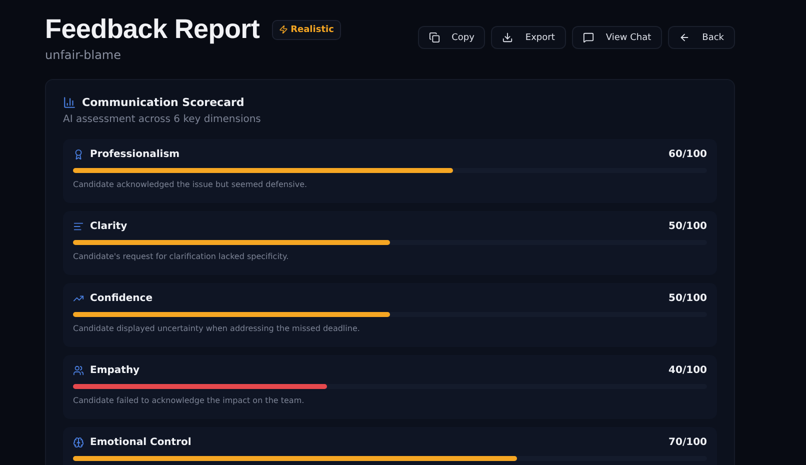 Image resolution: width=806 pixels, height=465 pixels. I want to click on award-icon, so click(78, 154).